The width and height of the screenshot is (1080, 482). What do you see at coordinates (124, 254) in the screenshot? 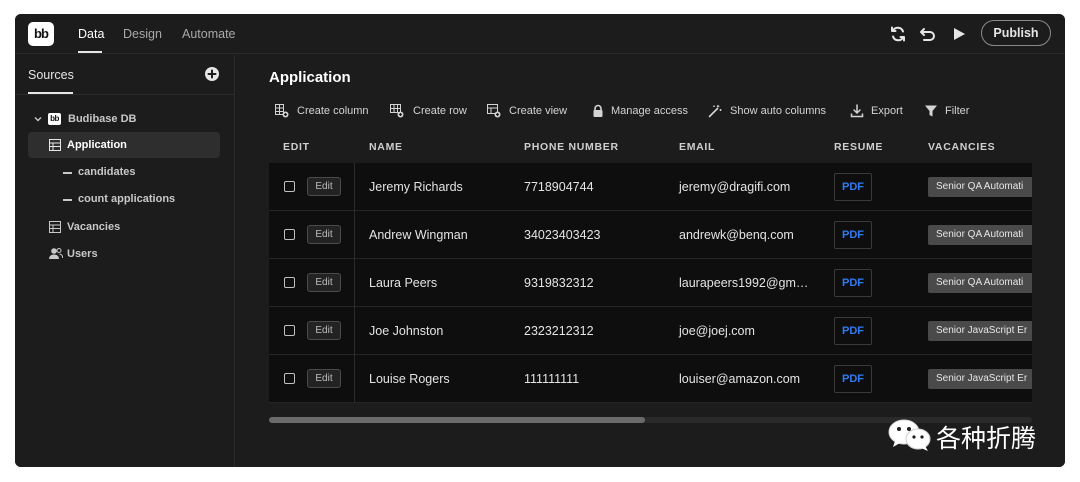
I see `sidebar-item-users: Users` at bounding box center [124, 254].